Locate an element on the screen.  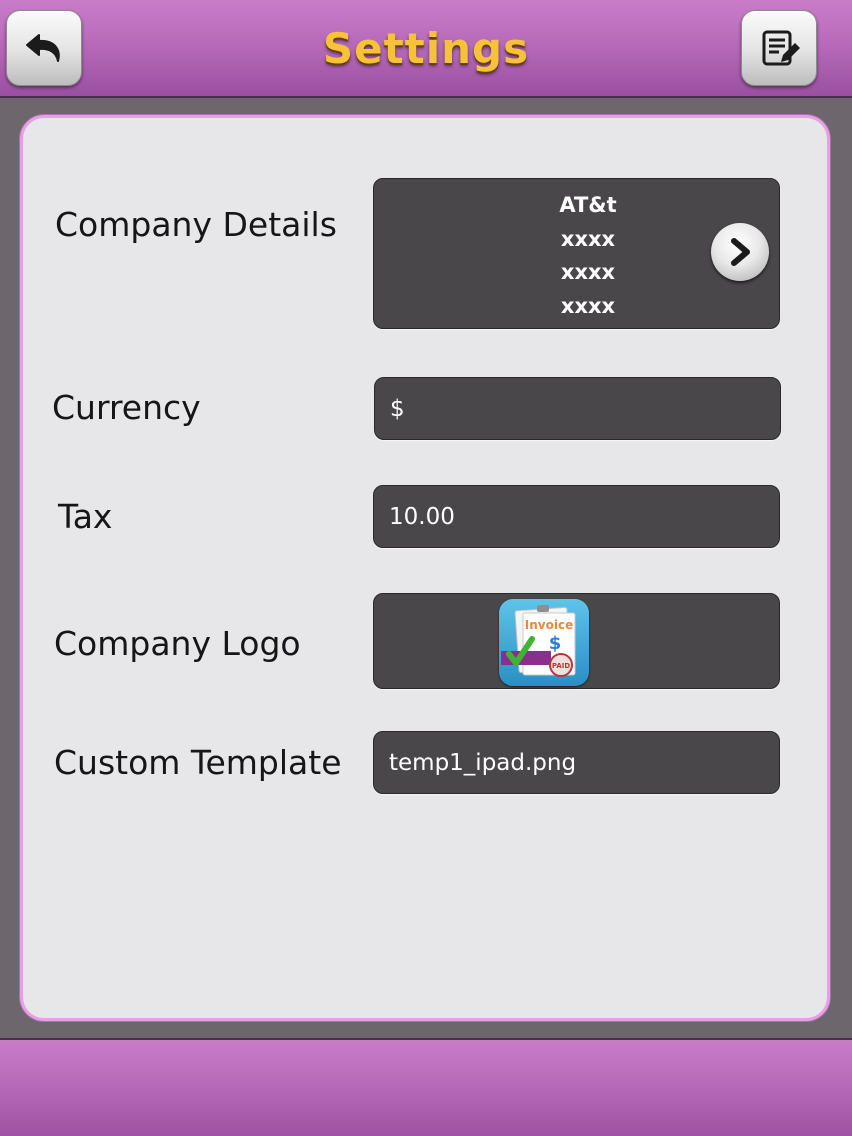
company-detail-line: xxxx is located at coordinates (588, 305).